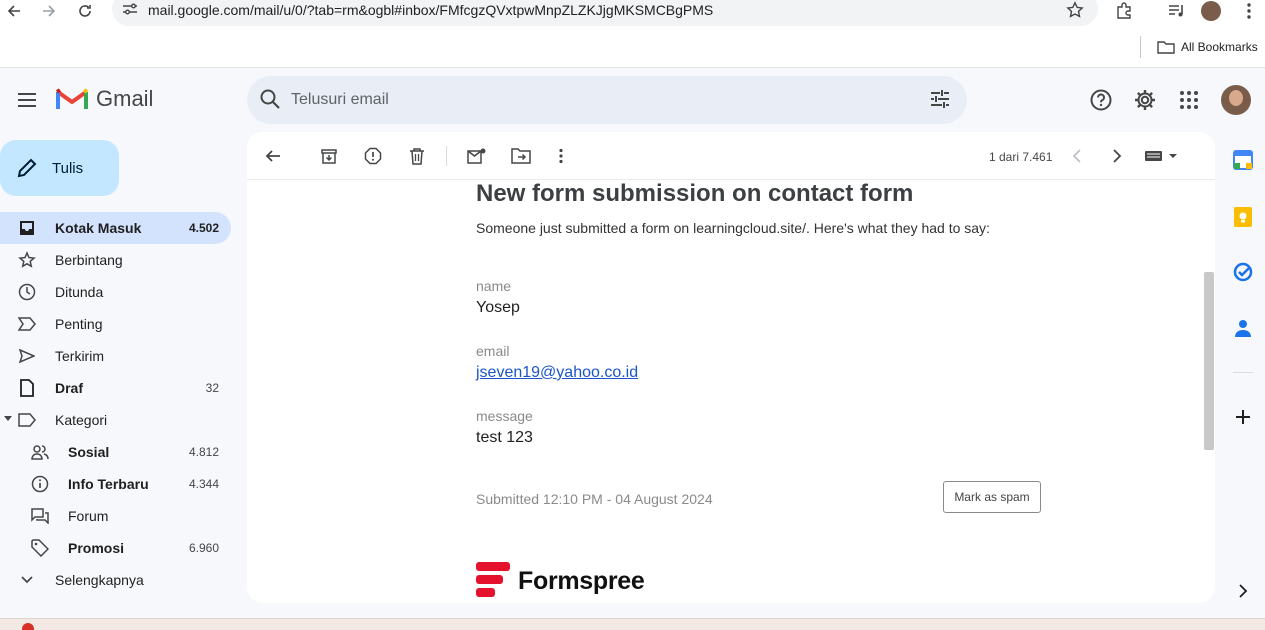 The image size is (1265, 630). Describe the element at coordinates (446, 156) in the screenshot. I see `toolbar-divider` at that location.